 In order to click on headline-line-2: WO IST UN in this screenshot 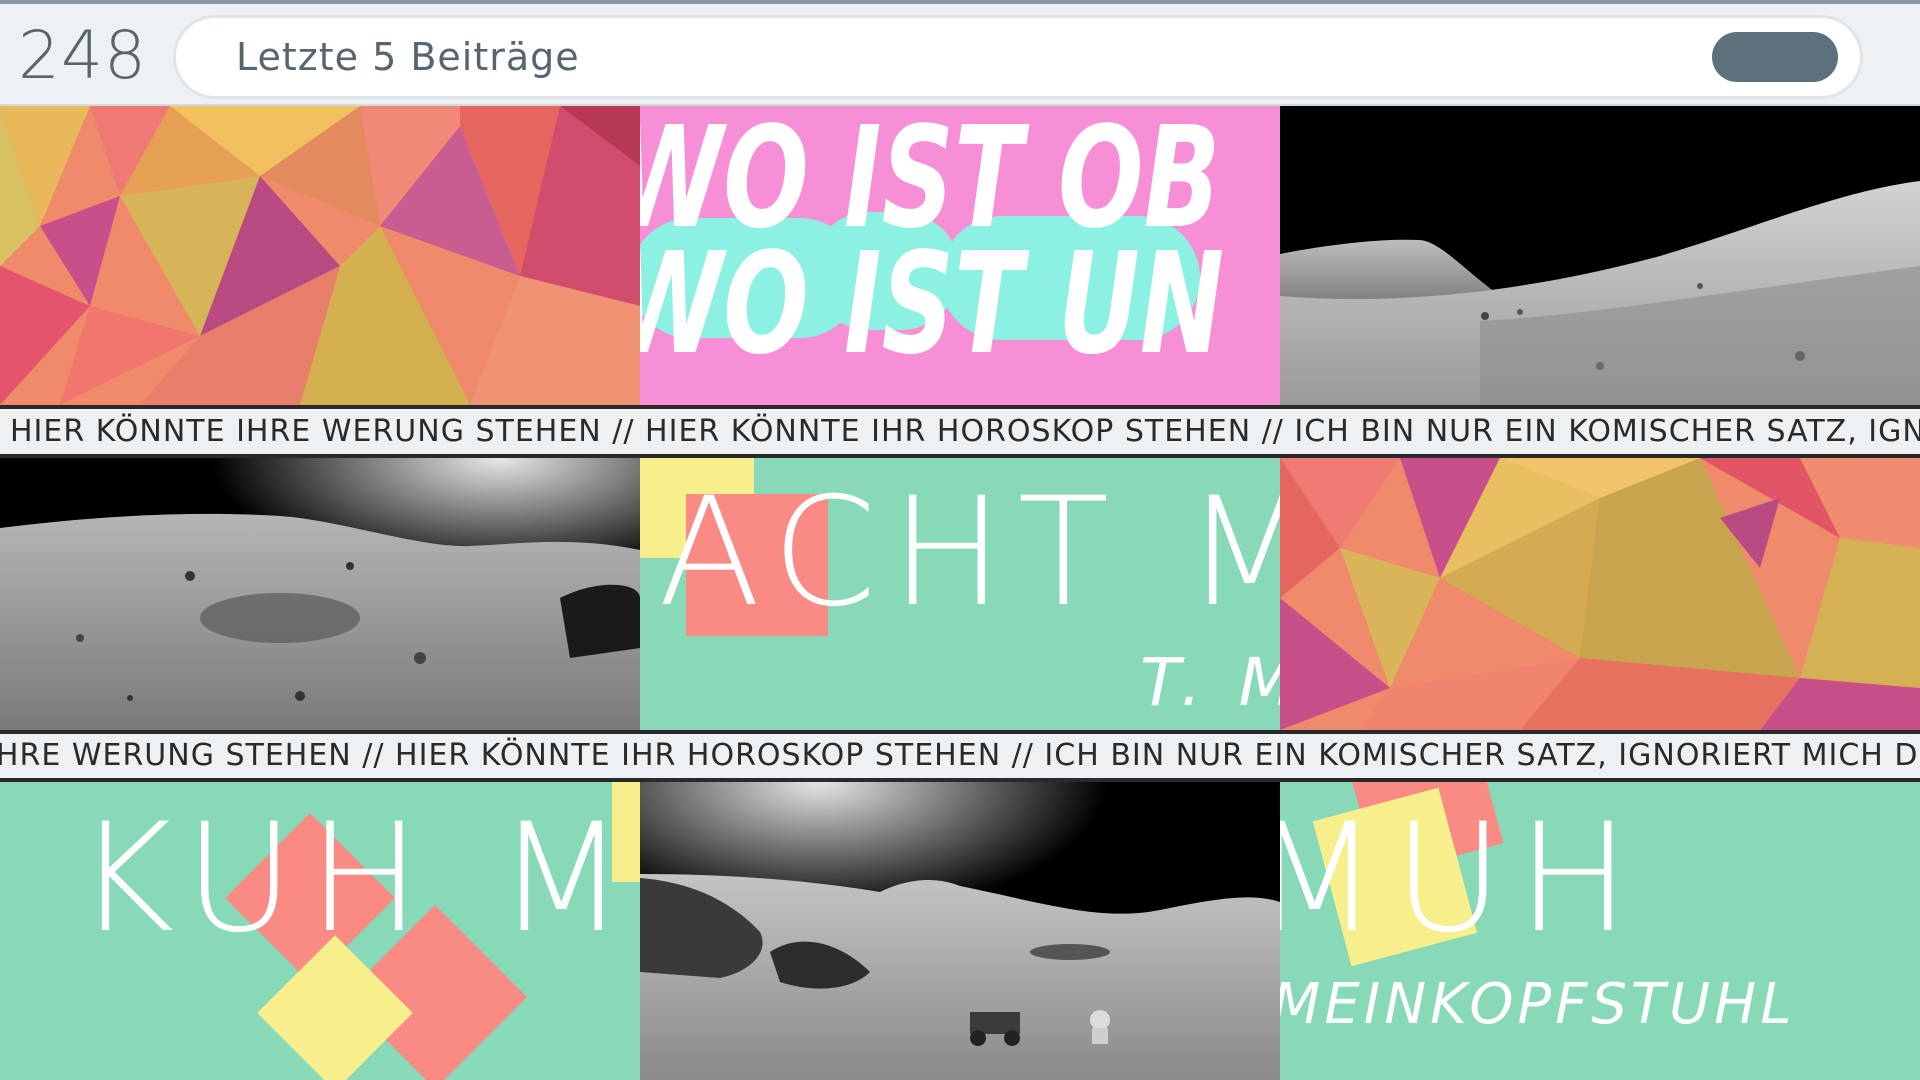, I will do `click(932, 304)`.